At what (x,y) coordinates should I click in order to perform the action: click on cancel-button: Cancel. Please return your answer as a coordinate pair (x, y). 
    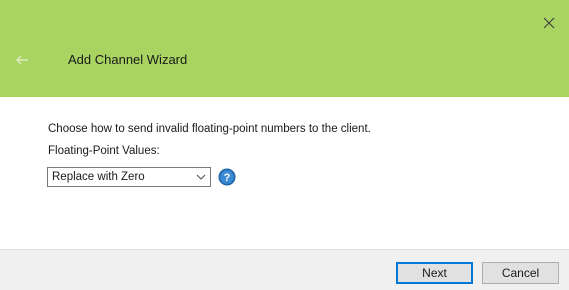
    Looking at the image, I should click on (520, 273).